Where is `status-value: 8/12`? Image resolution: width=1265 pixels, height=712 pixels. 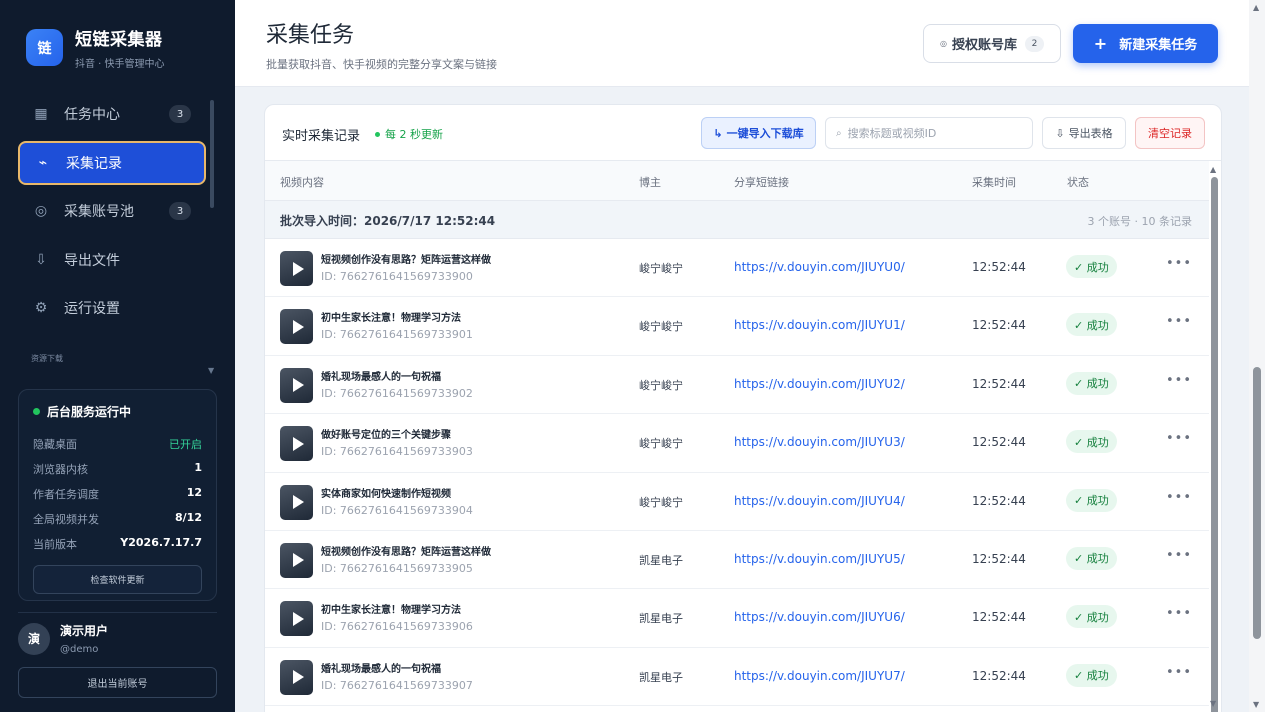 status-value: 8/12 is located at coordinates (188, 517).